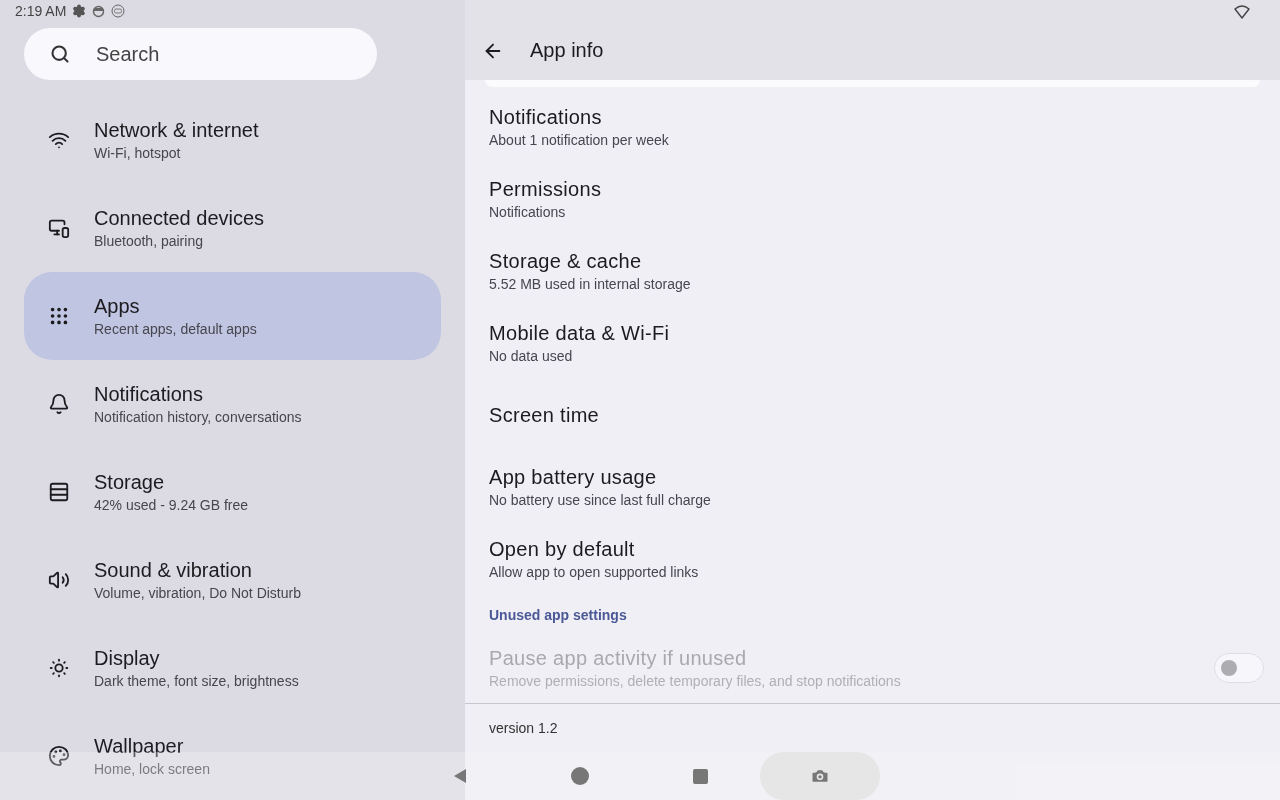  Describe the element at coordinates (200, 54) in the screenshot. I see `search-field: Search` at that location.